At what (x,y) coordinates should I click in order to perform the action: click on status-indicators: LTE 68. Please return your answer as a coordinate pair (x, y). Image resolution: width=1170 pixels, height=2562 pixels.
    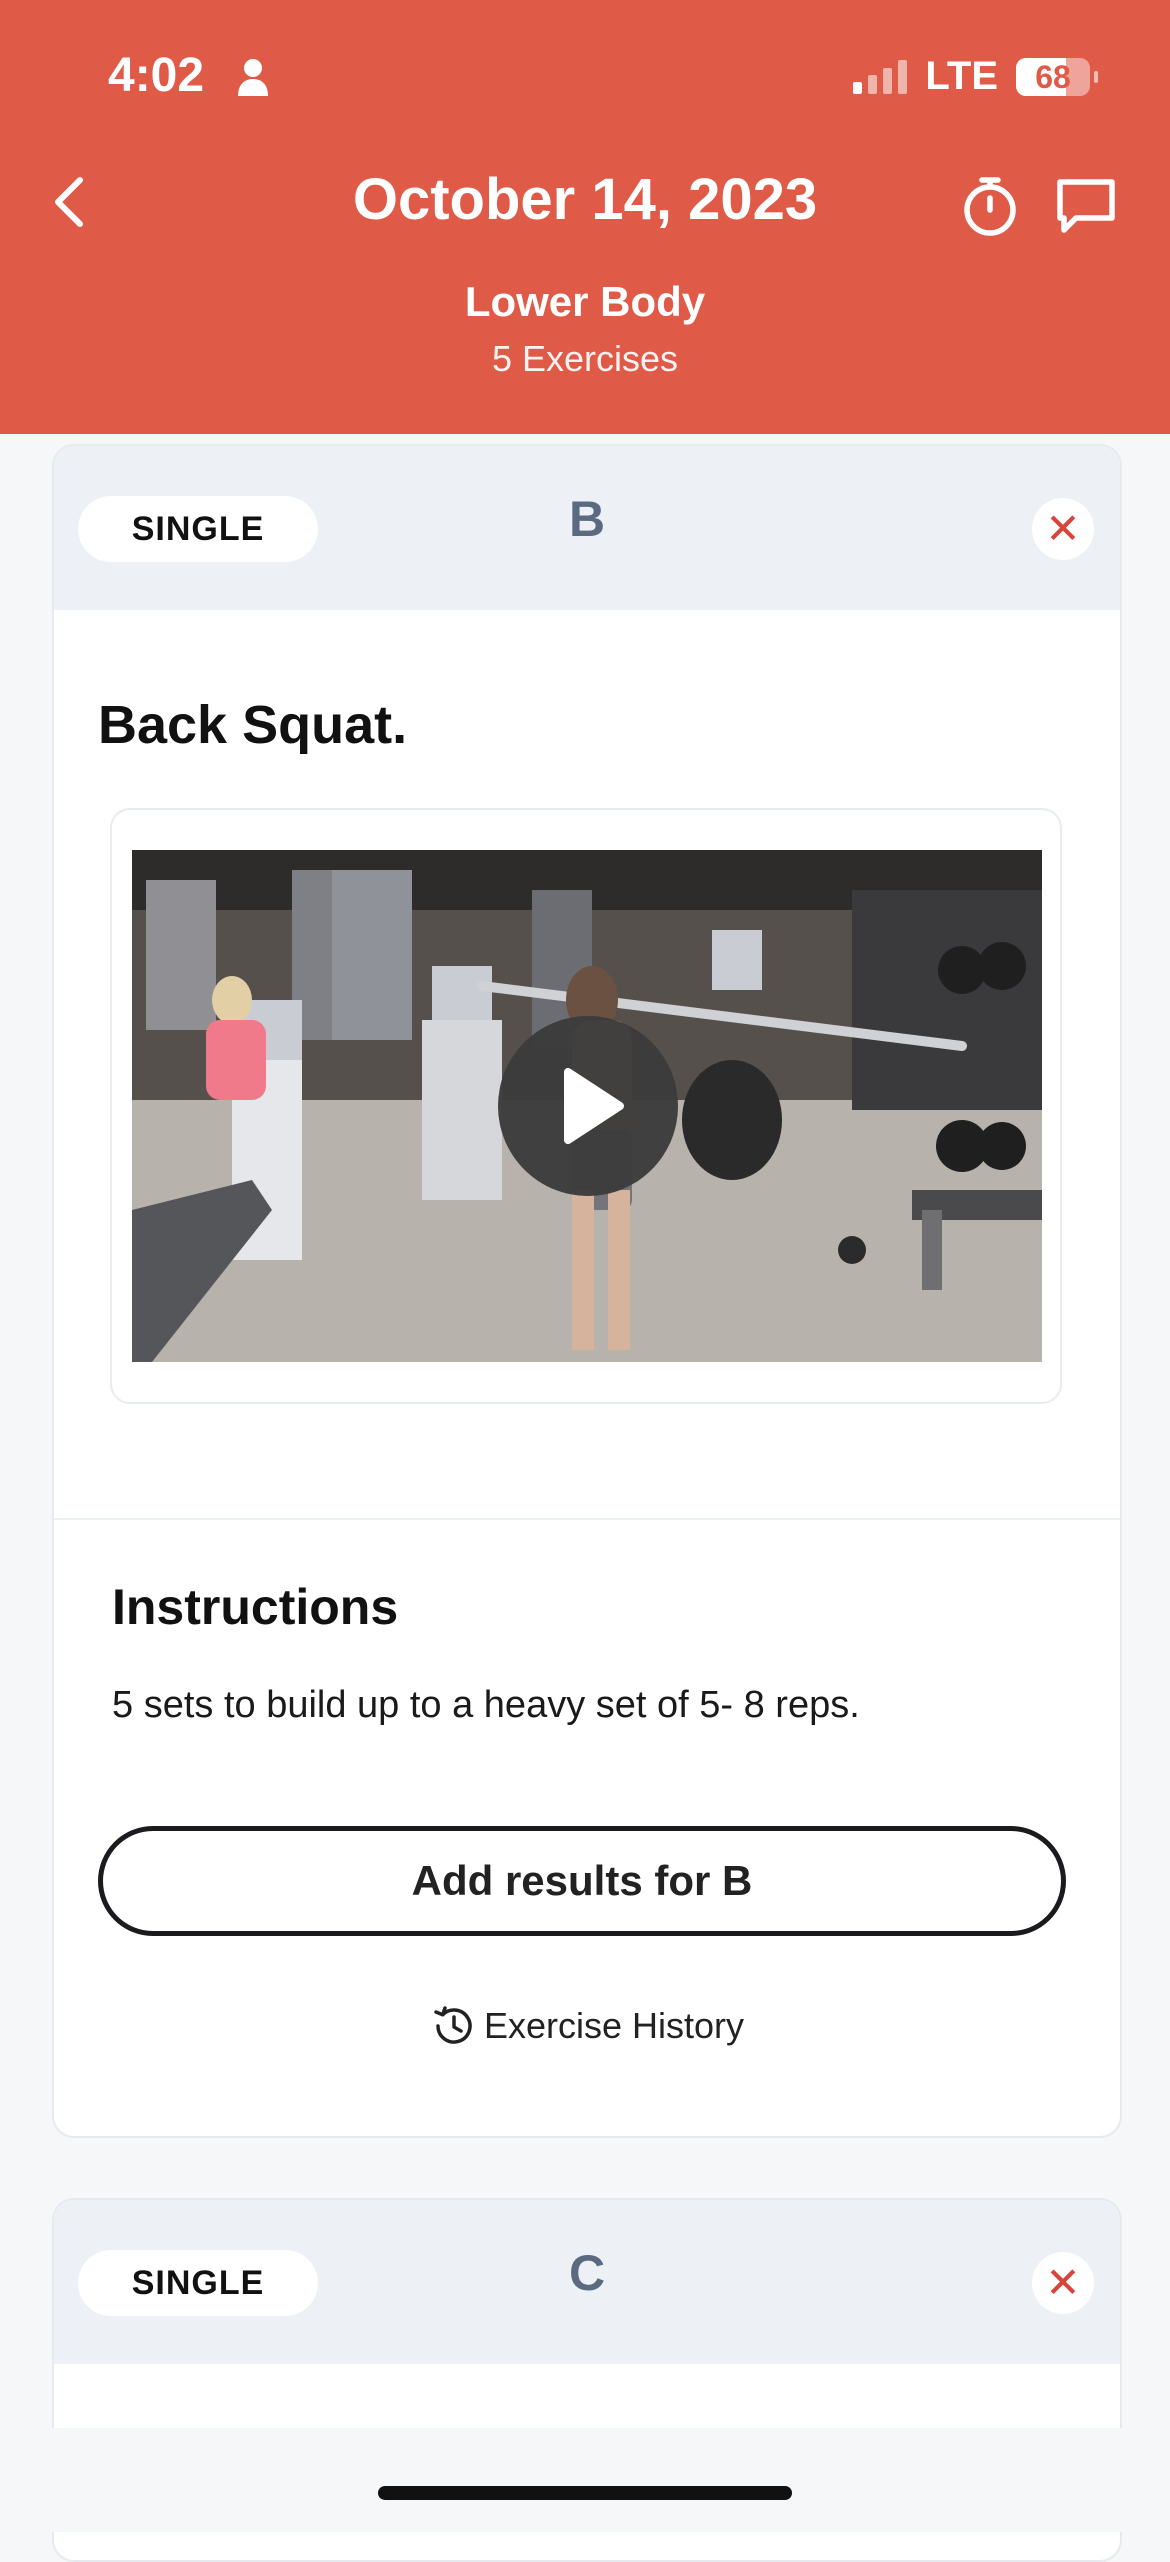
    Looking at the image, I should click on (975, 76).